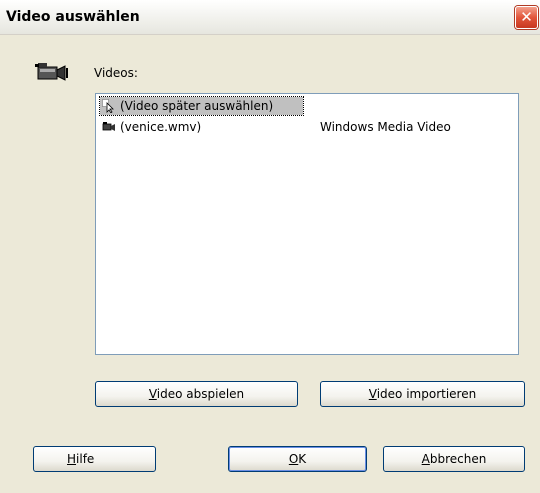 This screenshot has width=540, height=493. I want to click on close-icon: ✕, so click(526, 17).